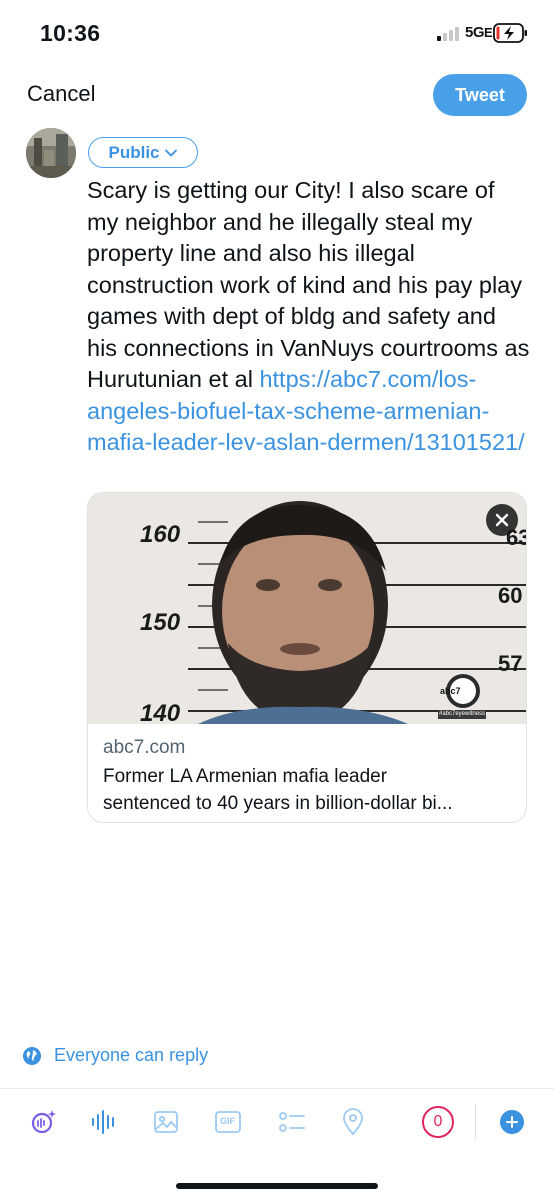 The width and height of the screenshot is (554, 1200). Describe the element at coordinates (510, 595) in the screenshot. I see `mugshot-mark-60: 60` at that location.